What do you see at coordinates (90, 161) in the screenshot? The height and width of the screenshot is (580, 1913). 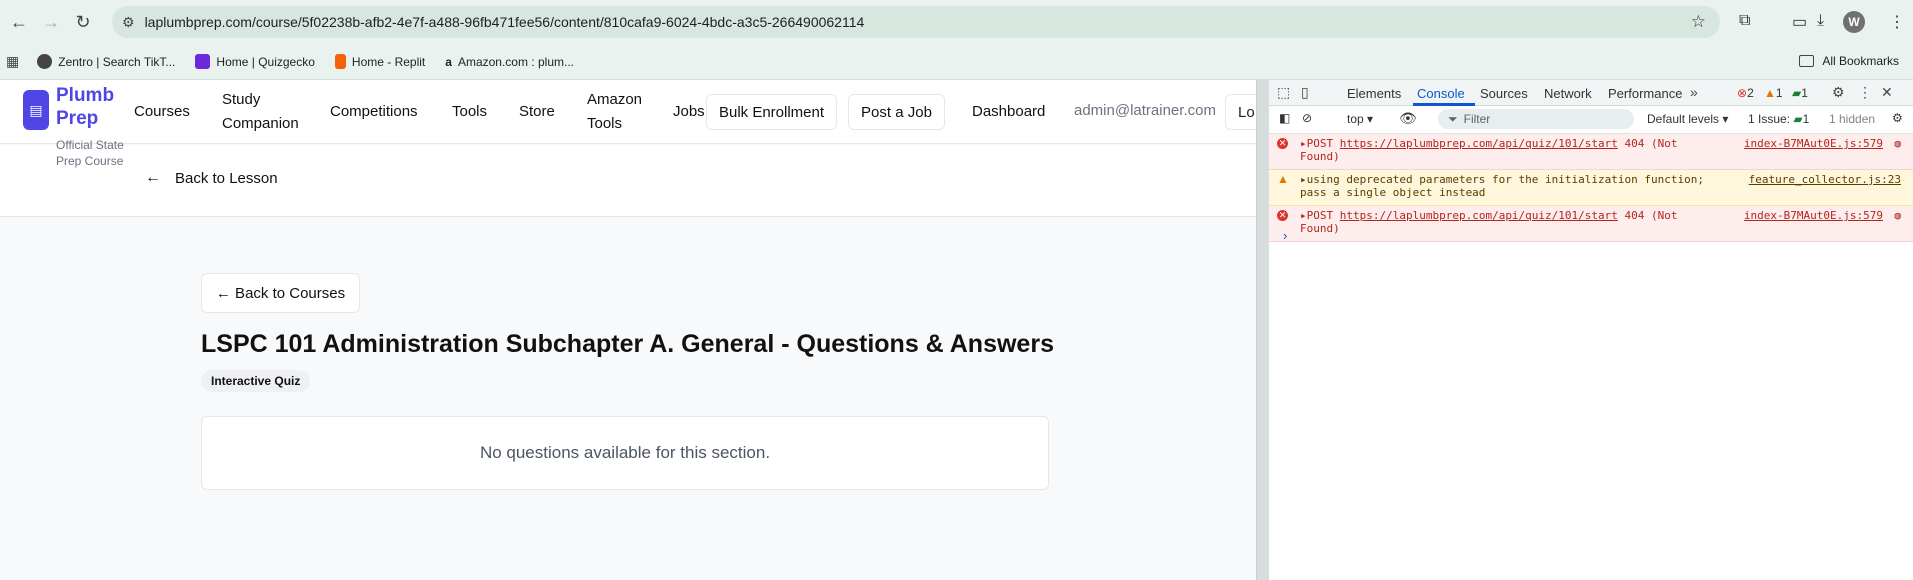 I see `tagline-line: Prep Course` at bounding box center [90, 161].